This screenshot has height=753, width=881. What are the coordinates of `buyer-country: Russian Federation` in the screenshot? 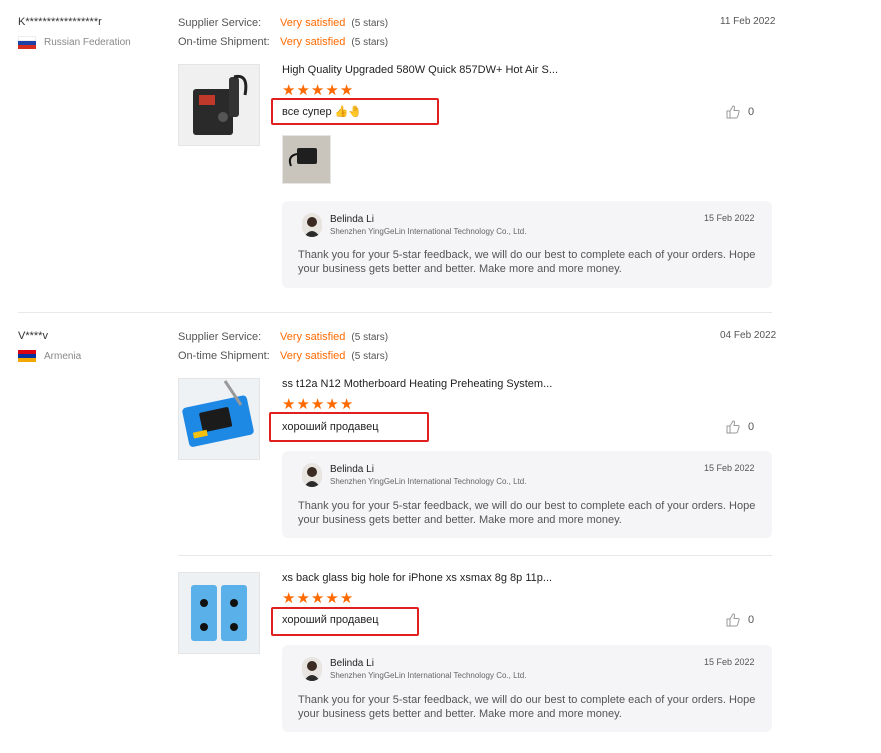 It's located at (74, 42).